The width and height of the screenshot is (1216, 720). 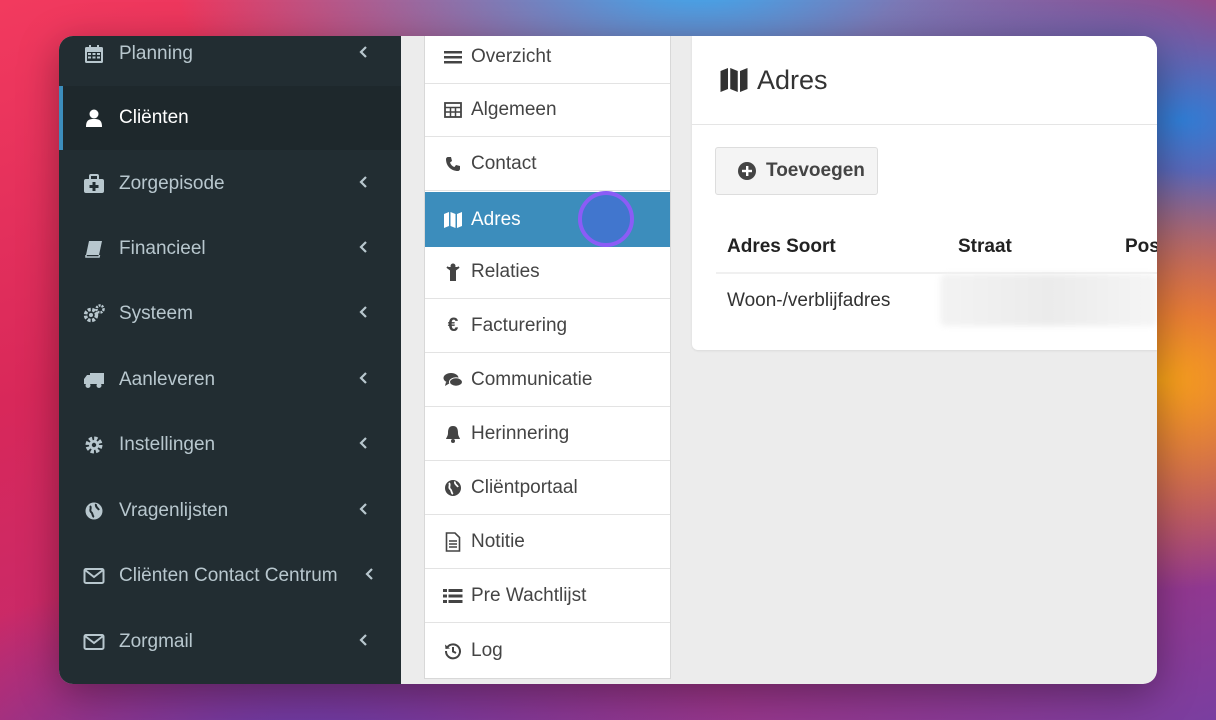 I want to click on sidebar-item-label: Vragenlijsten, so click(x=174, y=510).